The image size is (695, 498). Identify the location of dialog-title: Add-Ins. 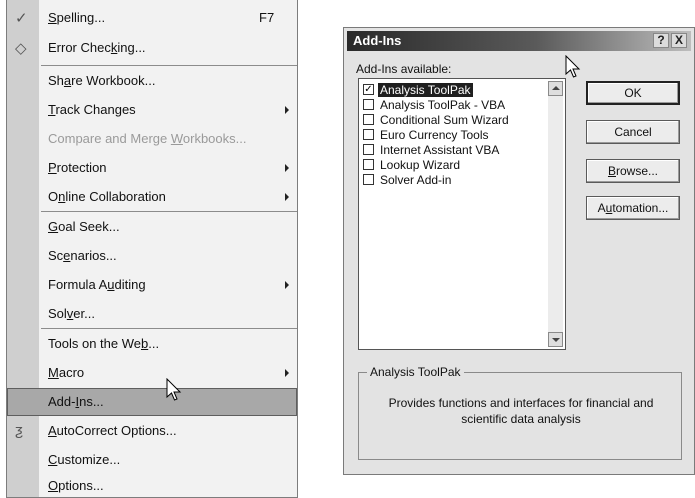
(377, 40).